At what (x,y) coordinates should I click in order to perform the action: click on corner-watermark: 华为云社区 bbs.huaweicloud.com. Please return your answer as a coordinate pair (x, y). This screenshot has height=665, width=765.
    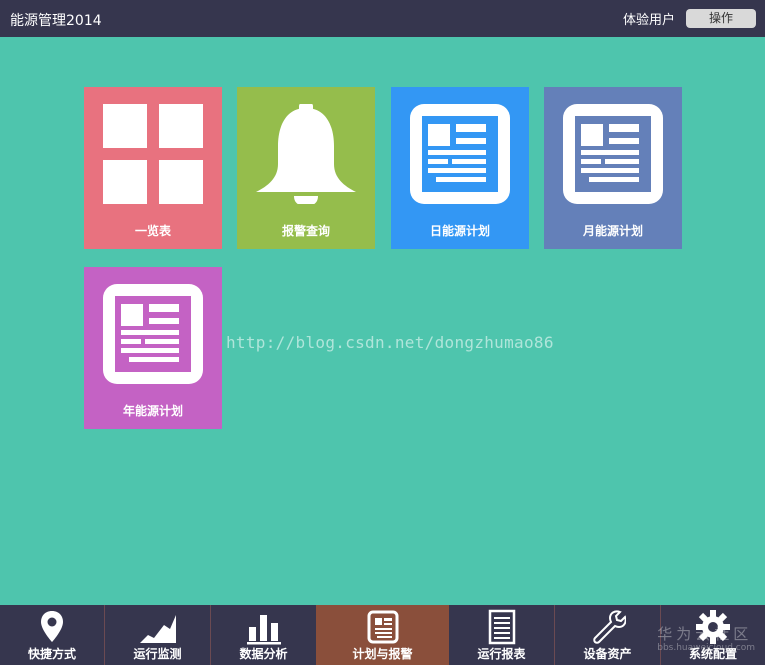
    Looking at the image, I should click on (706, 638).